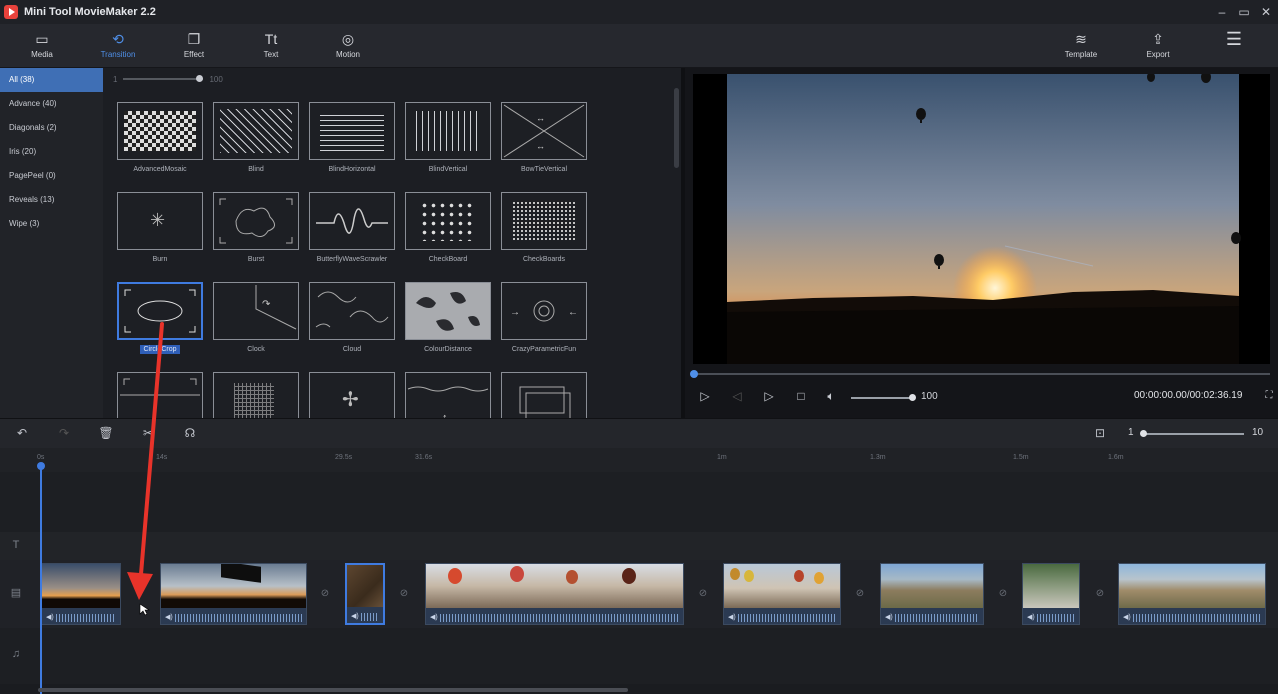 This screenshot has width=1278, height=694. I want to click on transition-tile-blindvertical: BlindVertical, so click(448, 137).